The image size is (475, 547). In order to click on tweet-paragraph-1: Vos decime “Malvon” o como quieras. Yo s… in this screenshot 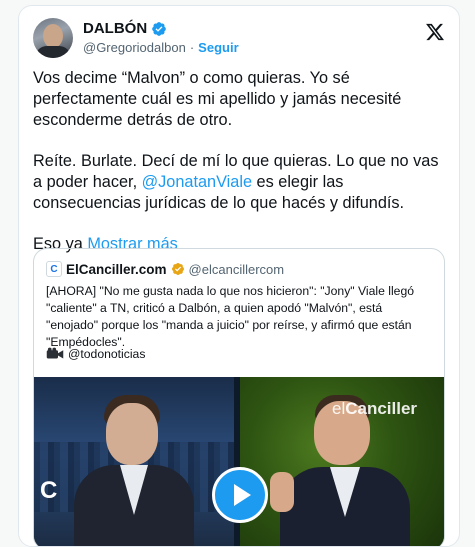, I will do `click(217, 99)`.